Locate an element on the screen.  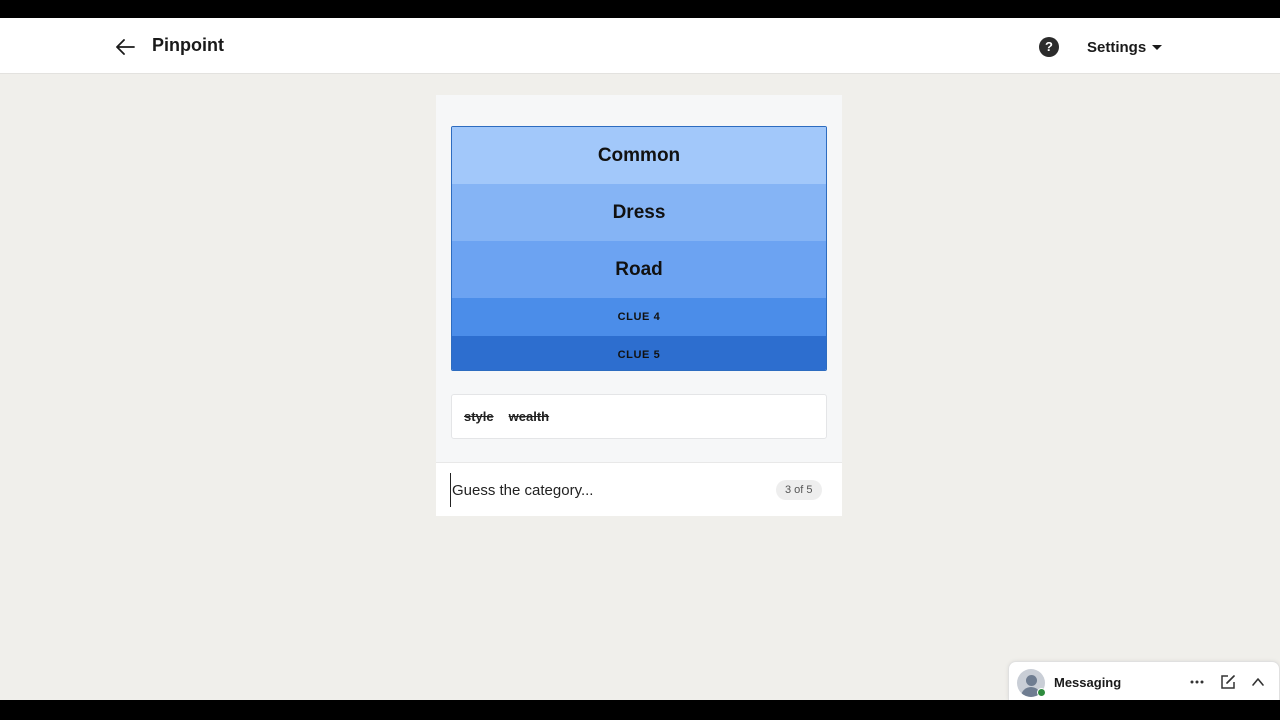
clue-1: Common is located at coordinates (639, 155).